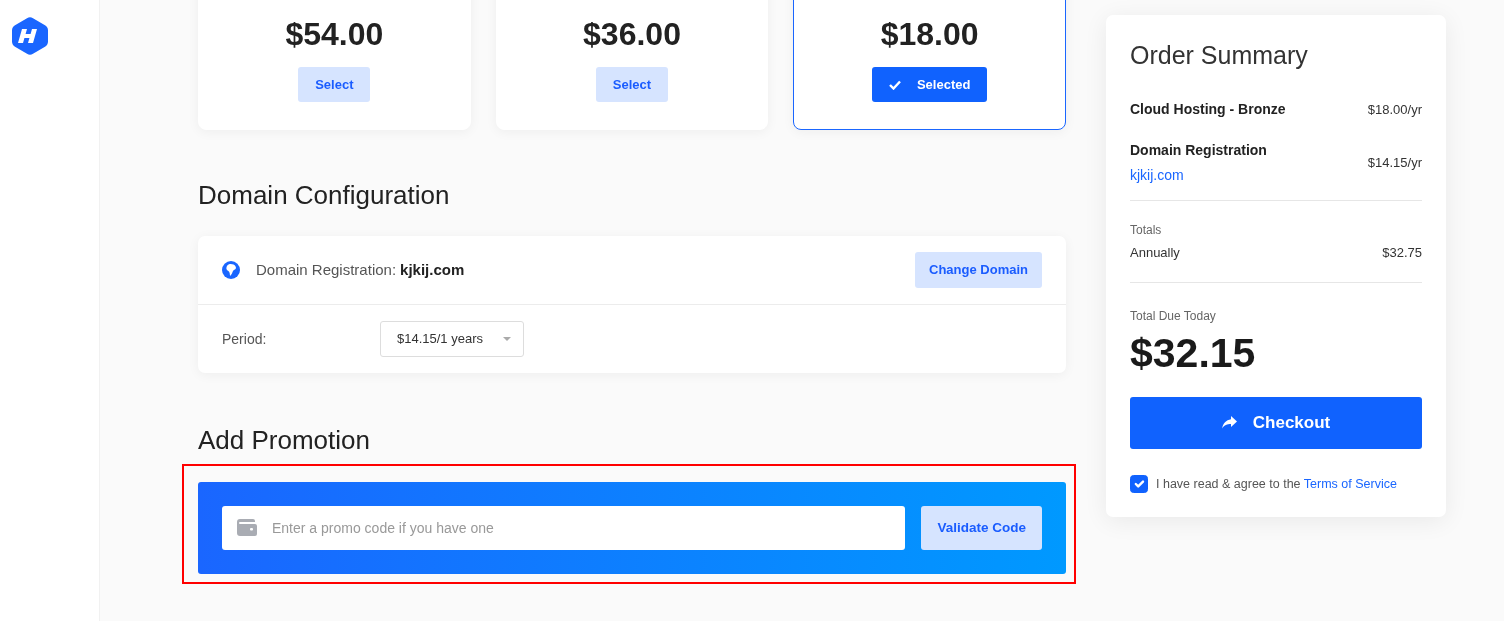 This screenshot has height=621, width=1504. What do you see at coordinates (1394, 163) in the screenshot?
I see `summary-item-price: $14.15/yr` at bounding box center [1394, 163].